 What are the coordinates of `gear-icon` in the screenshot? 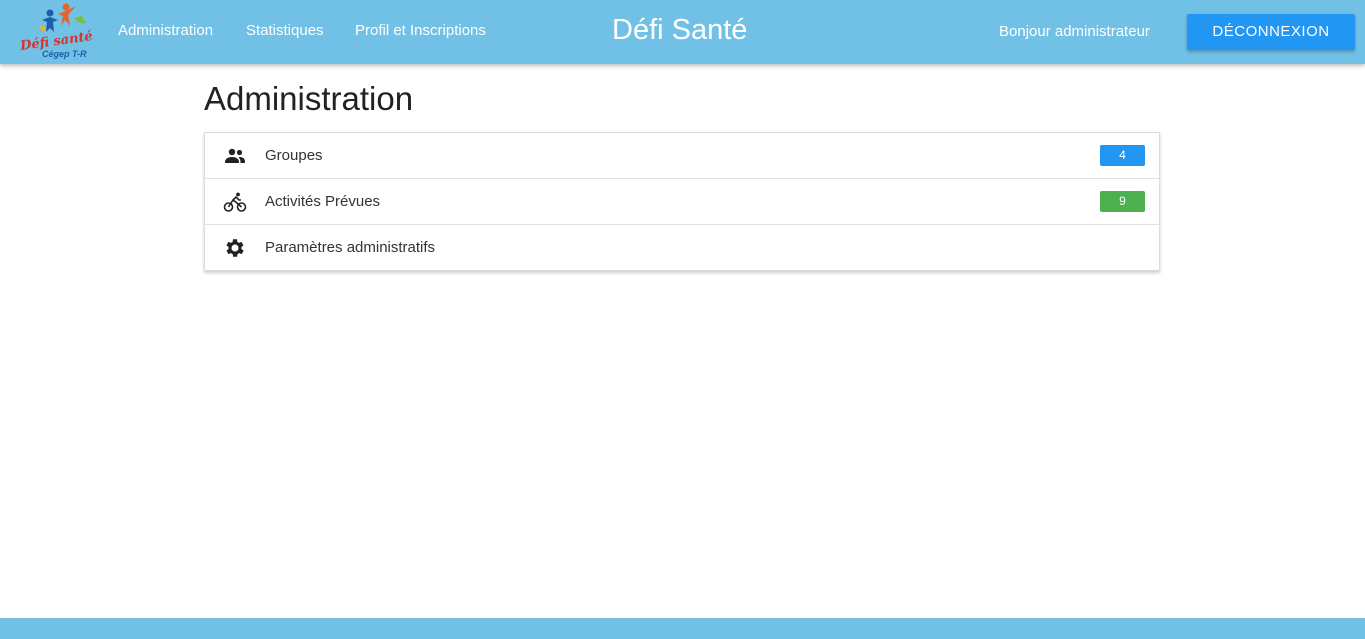 It's located at (235, 248).